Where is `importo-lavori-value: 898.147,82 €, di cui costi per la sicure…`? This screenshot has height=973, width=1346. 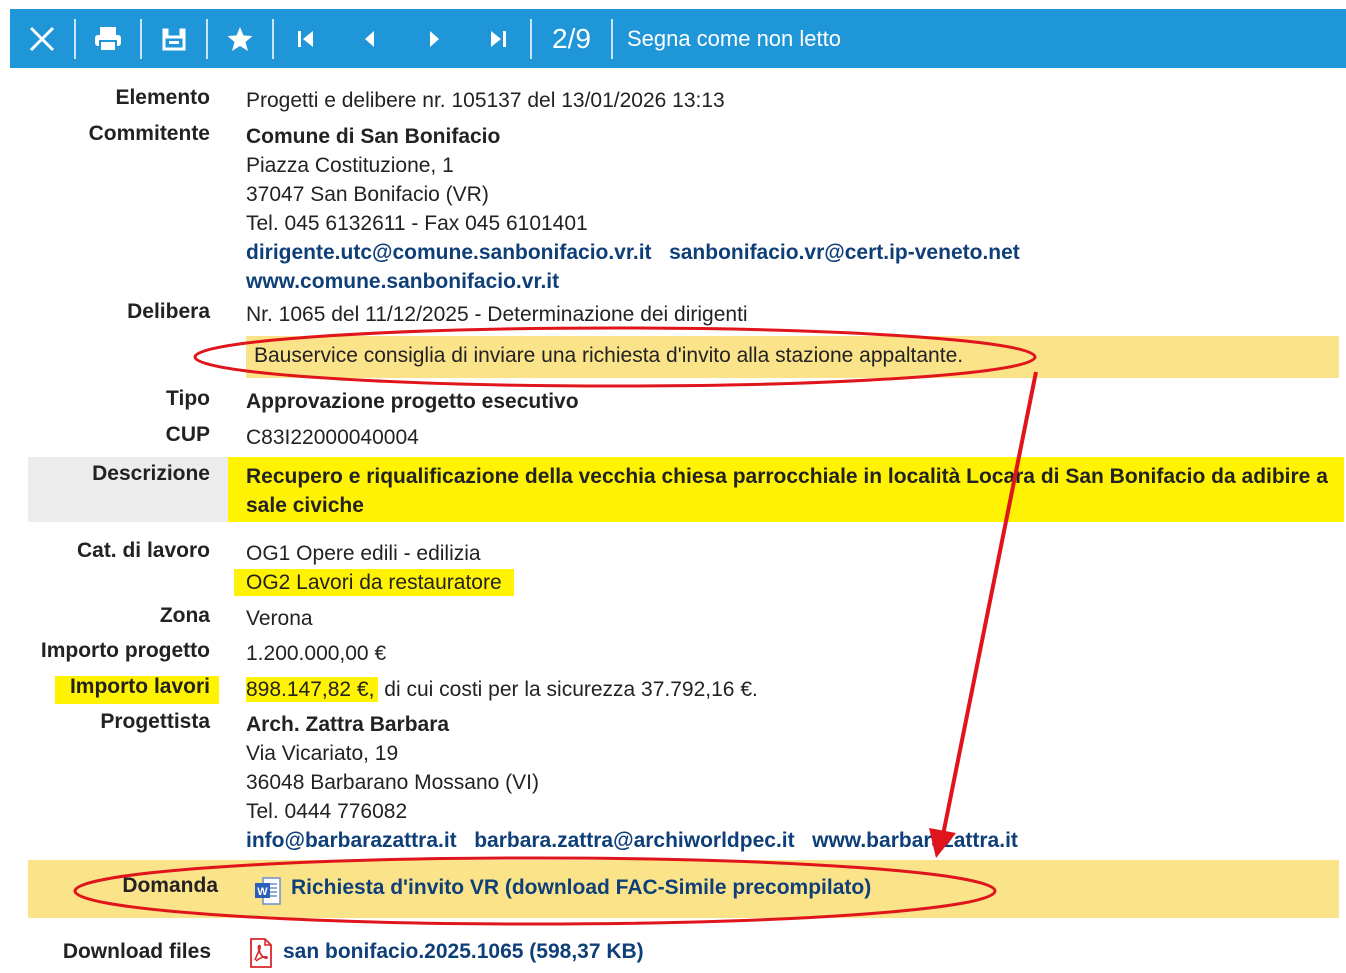
importo-lavori-value: 898.147,82 €, di cui costi per la sicure… is located at coordinates (502, 689).